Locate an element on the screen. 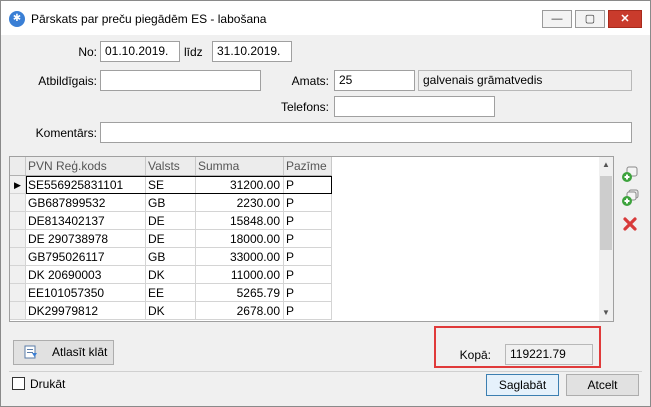  table-row: EE101057350 EE 5265.79 P is located at coordinates (171, 293).